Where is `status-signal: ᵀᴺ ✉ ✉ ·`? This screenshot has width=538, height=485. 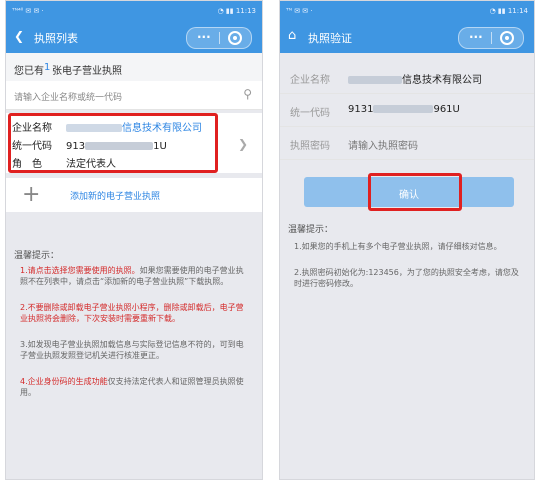
status-signal: ᵀᴺ ✉ ✉ · is located at coordinates (299, 11).